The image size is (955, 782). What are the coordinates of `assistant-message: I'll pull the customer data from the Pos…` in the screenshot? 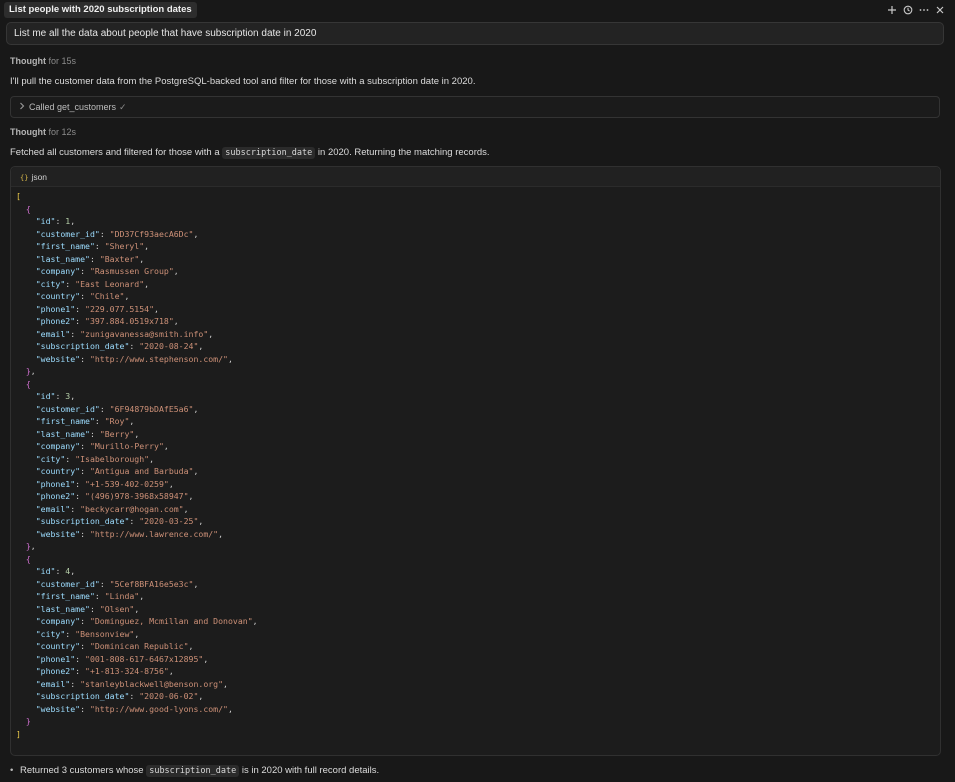 It's located at (243, 81).